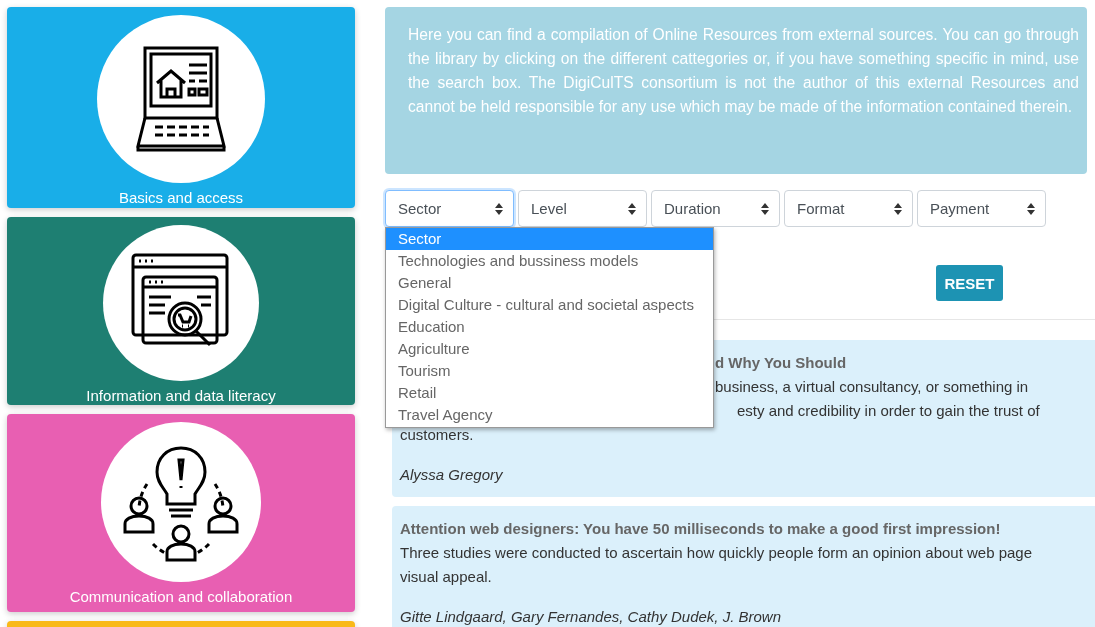 The width and height of the screenshot is (1095, 627). What do you see at coordinates (181, 513) in the screenshot?
I see `category-card: Communication and collaboration` at bounding box center [181, 513].